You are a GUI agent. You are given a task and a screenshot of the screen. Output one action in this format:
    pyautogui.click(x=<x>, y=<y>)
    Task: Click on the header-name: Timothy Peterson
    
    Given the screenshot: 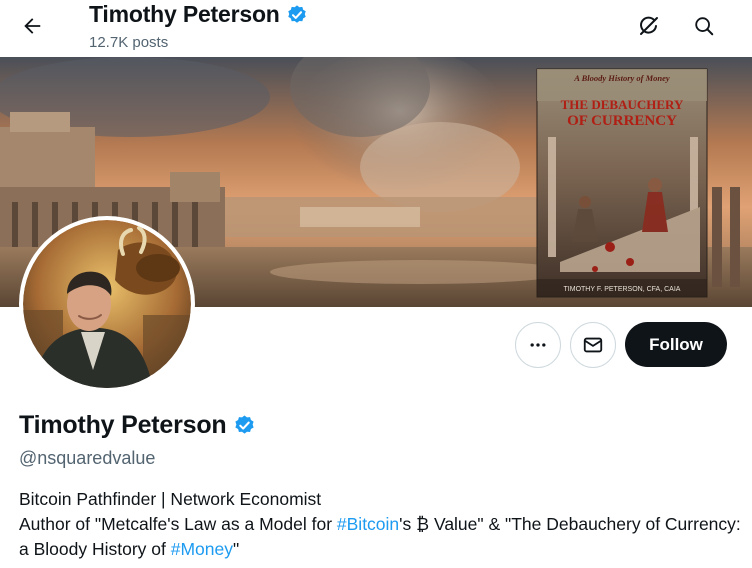 What is the action you would take?
    pyautogui.click(x=184, y=14)
    